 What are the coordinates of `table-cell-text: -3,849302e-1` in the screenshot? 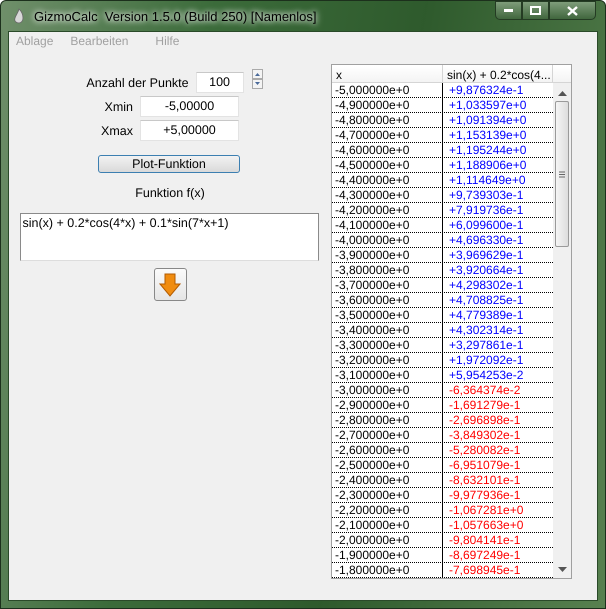 It's located at (485, 435).